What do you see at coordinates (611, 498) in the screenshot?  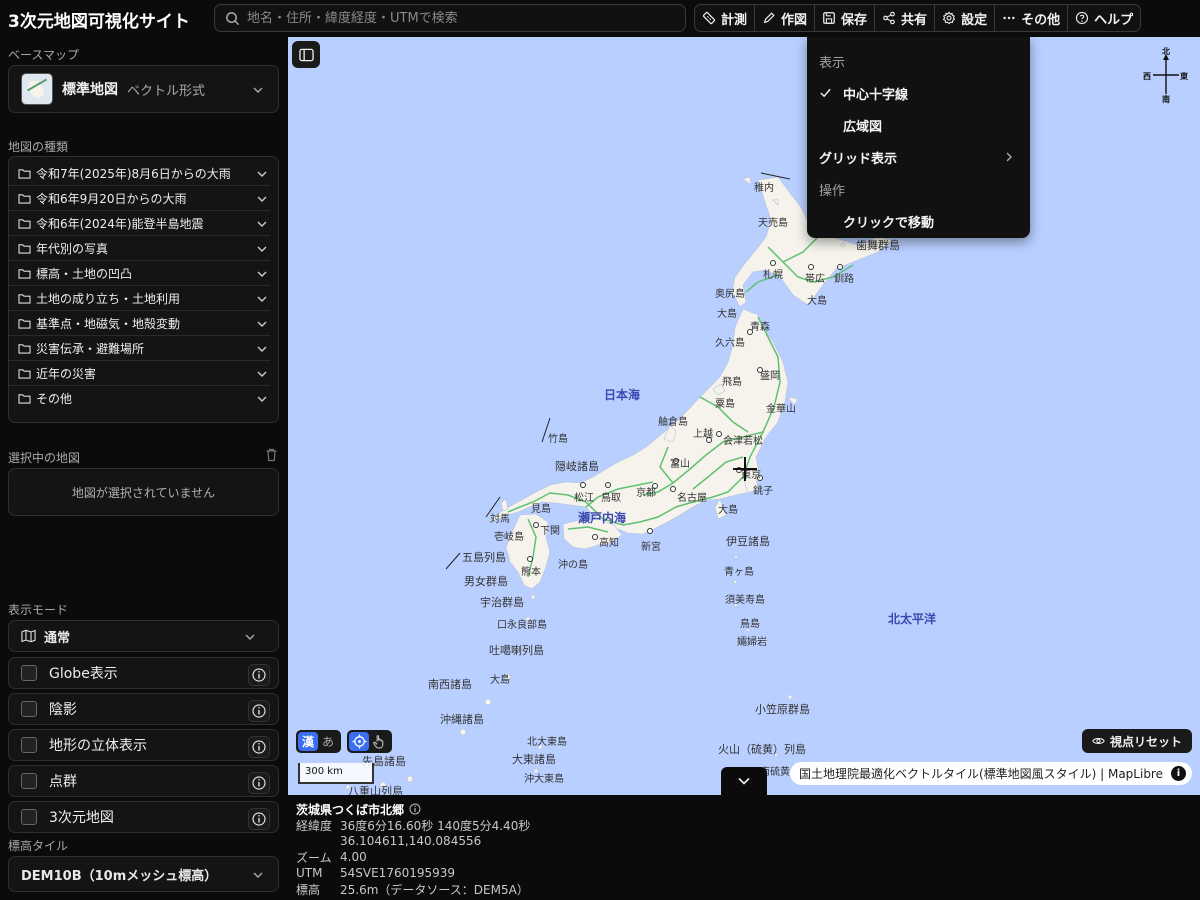 I see `place-label: 鳥取` at bounding box center [611, 498].